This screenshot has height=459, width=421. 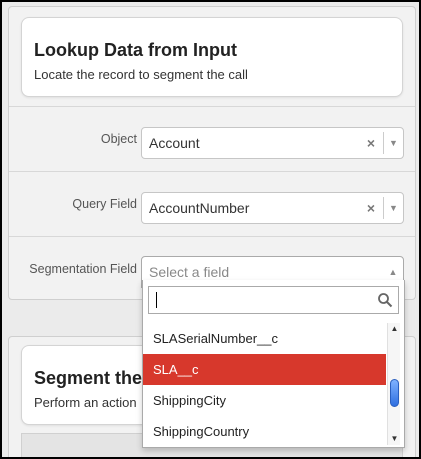 What do you see at coordinates (261, 300) in the screenshot?
I see `dropdown-search-input` at bounding box center [261, 300].